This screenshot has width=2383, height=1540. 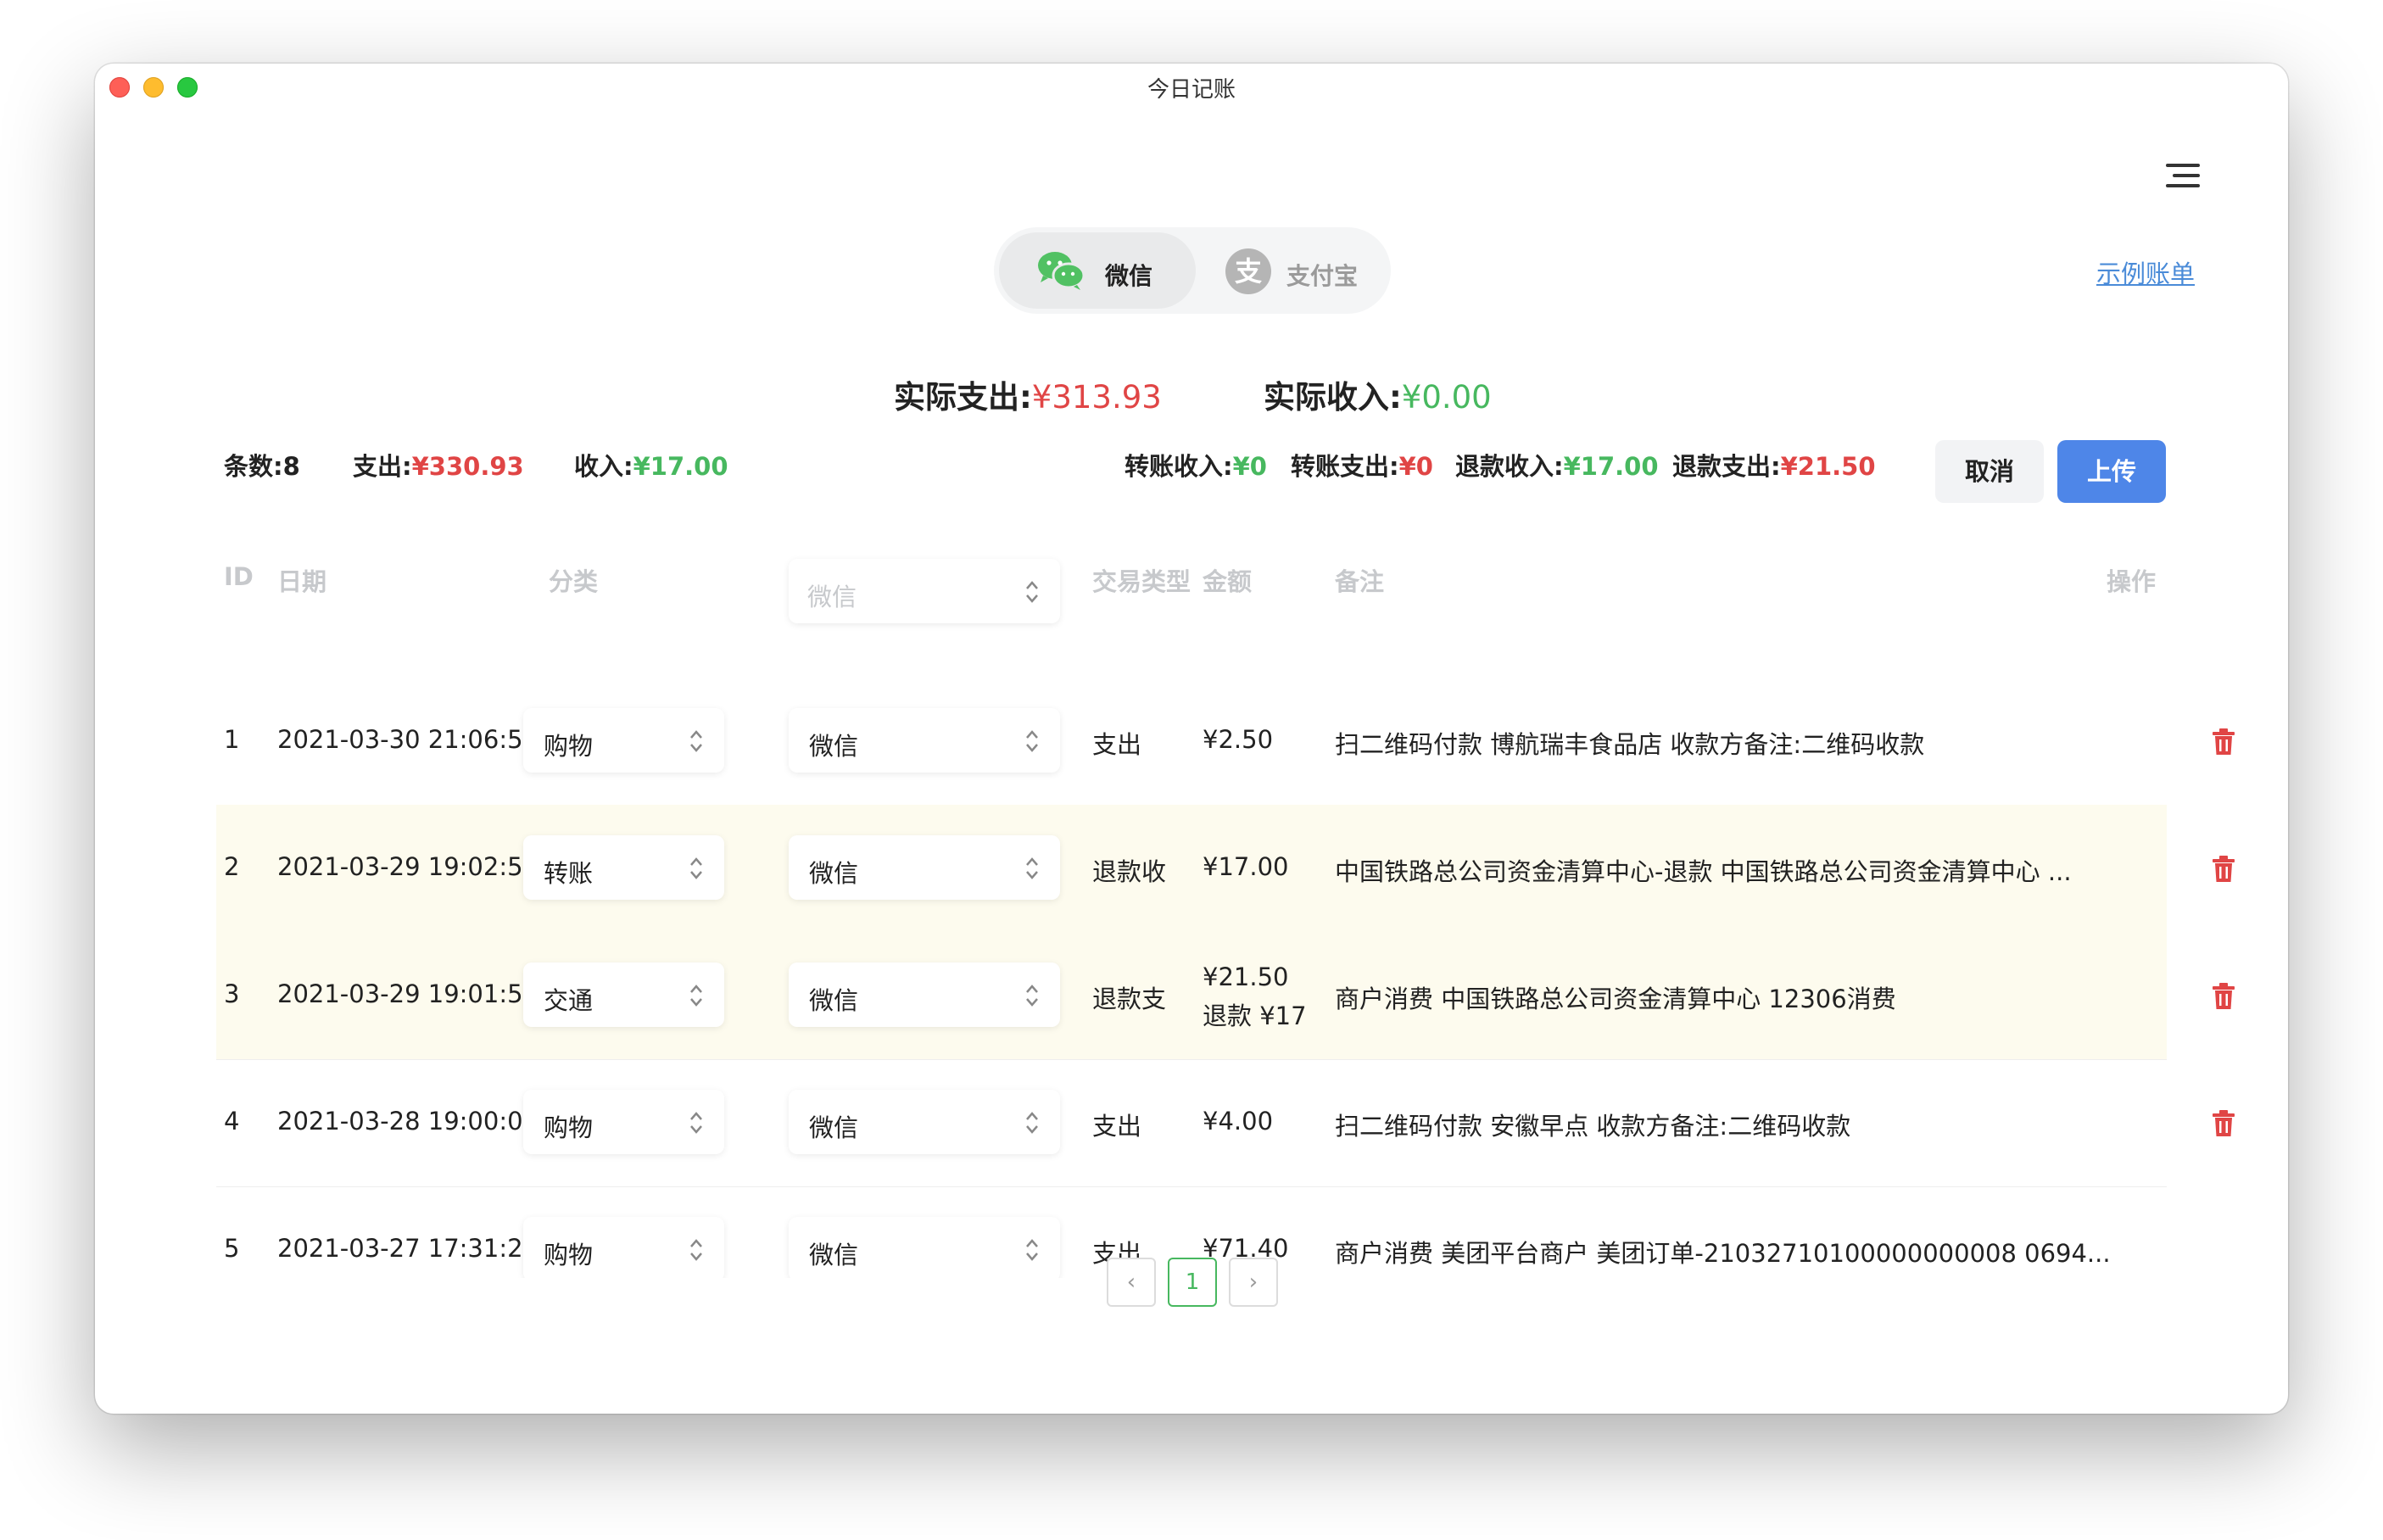 What do you see at coordinates (1611, 466) in the screenshot?
I see `refund-in-value: ¥17.00` at bounding box center [1611, 466].